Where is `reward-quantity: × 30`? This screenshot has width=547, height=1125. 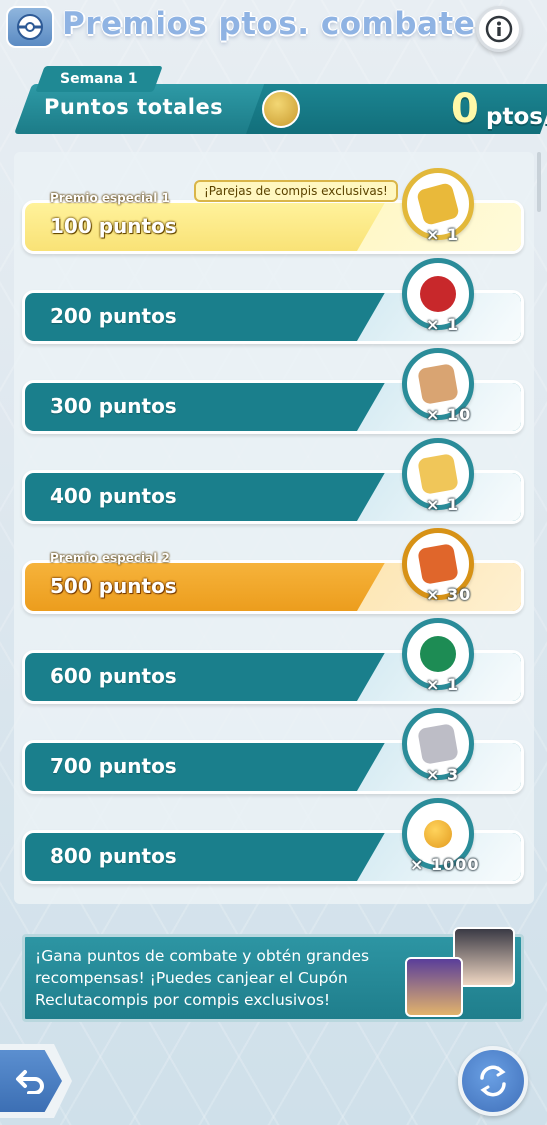
reward-quantity: × 30 is located at coordinates (449, 594).